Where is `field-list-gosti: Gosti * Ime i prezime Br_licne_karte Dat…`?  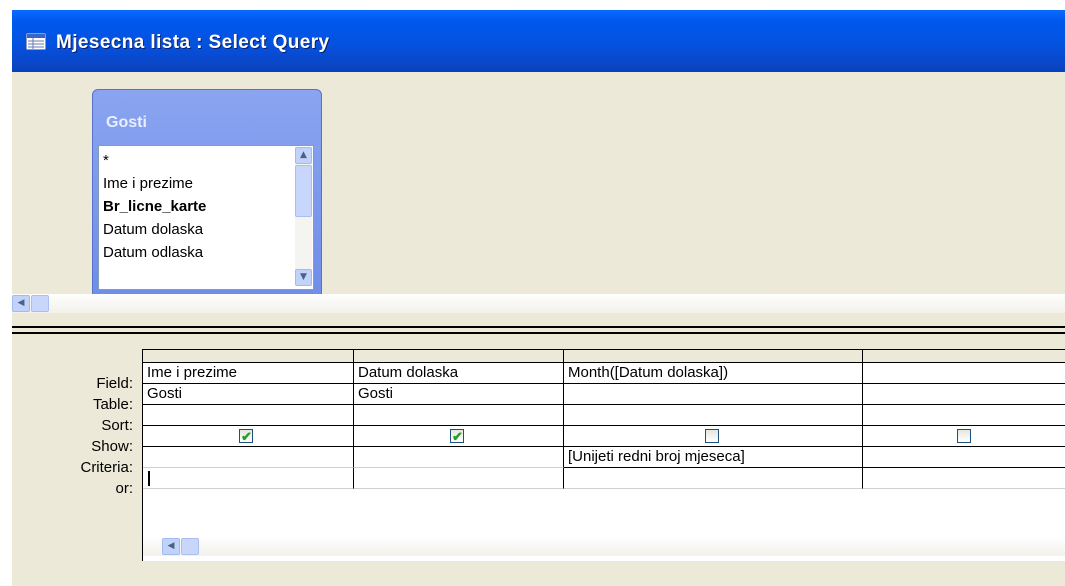 field-list-gosti: Gosti * Ime i prezime Br_licne_karte Dat… is located at coordinates (207, 194).